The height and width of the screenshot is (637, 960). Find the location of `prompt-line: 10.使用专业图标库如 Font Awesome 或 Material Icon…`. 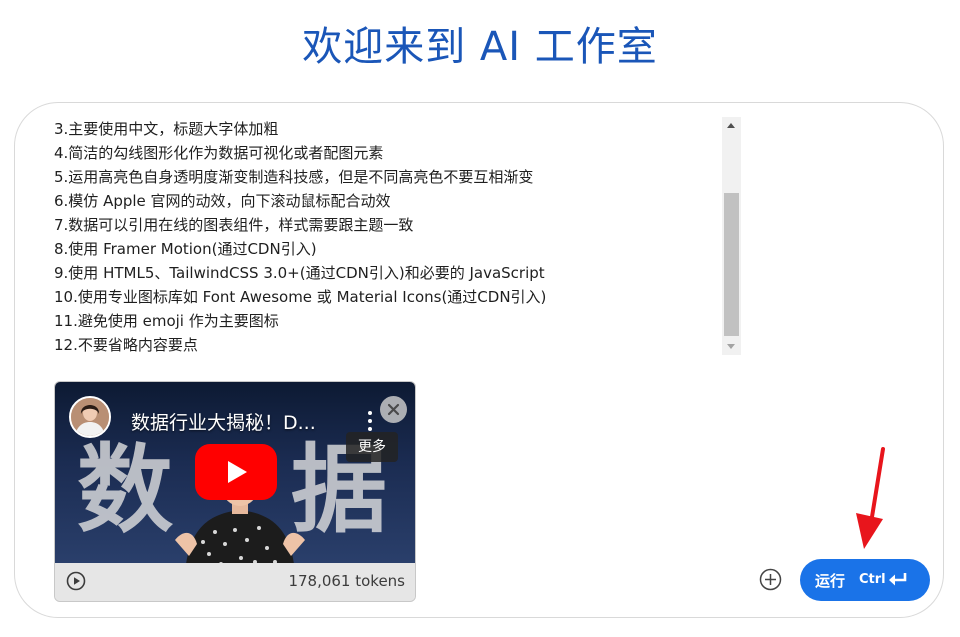

prompt-line: 10.使用专业图标库如 Font Awesome 或 Material Icon… is located at coordinates (300, 297).